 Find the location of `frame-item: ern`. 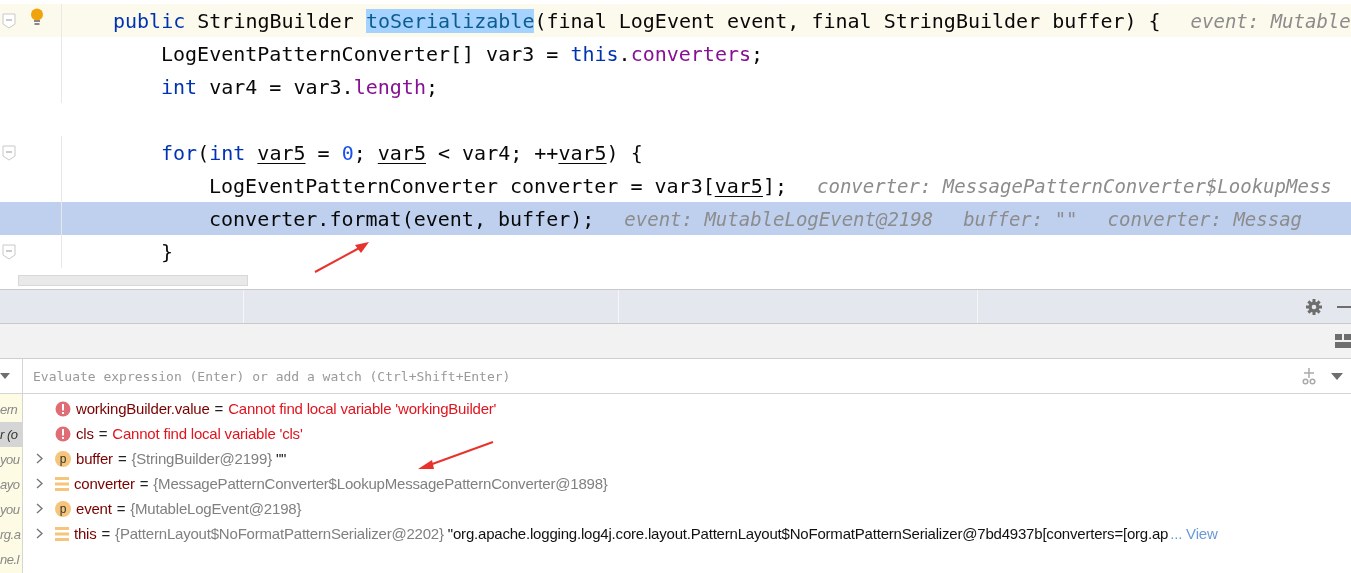

frame-item: ern is located at coordinates (11, 409).